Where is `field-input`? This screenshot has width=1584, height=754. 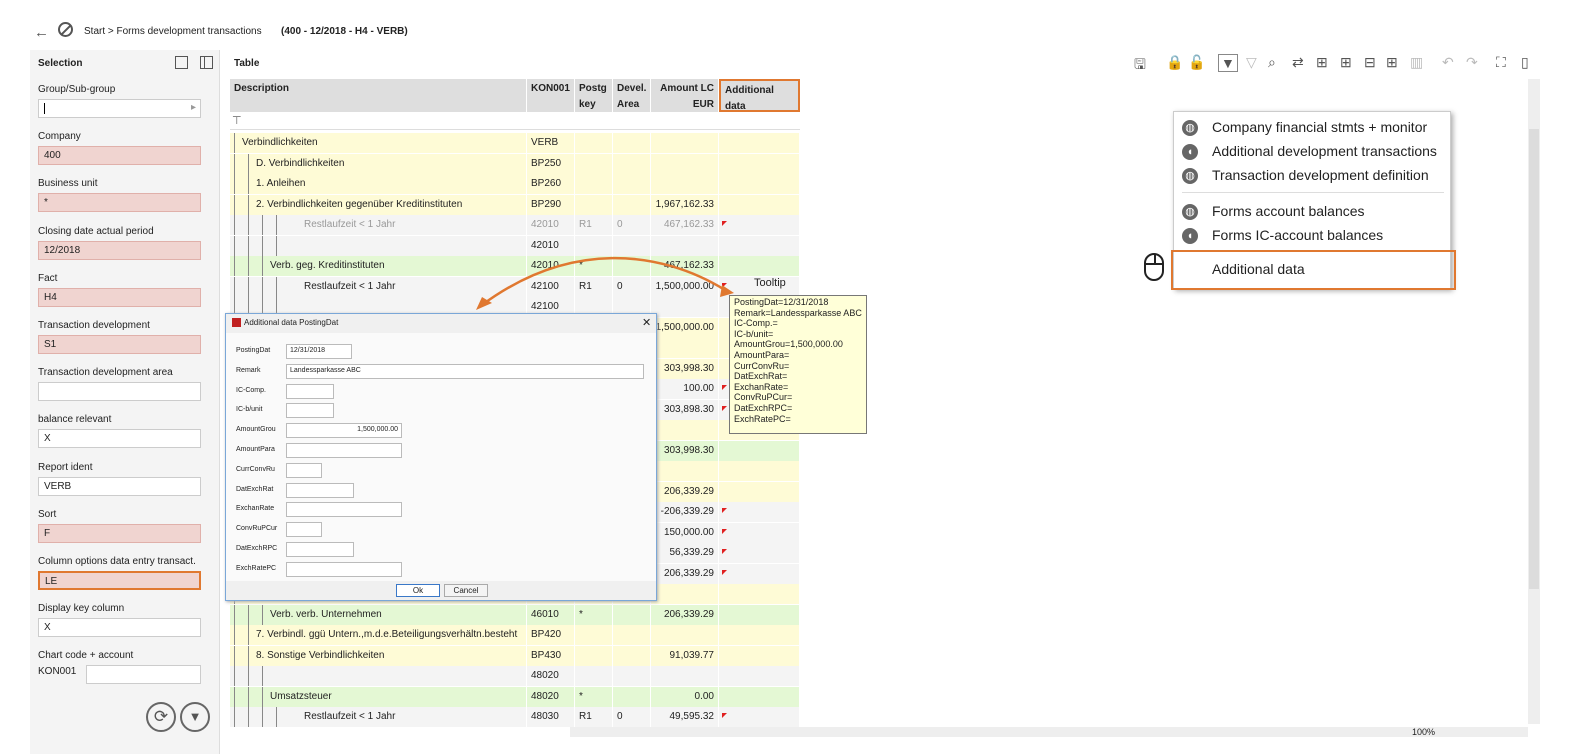
field-input is located at coordinates (119, 392).